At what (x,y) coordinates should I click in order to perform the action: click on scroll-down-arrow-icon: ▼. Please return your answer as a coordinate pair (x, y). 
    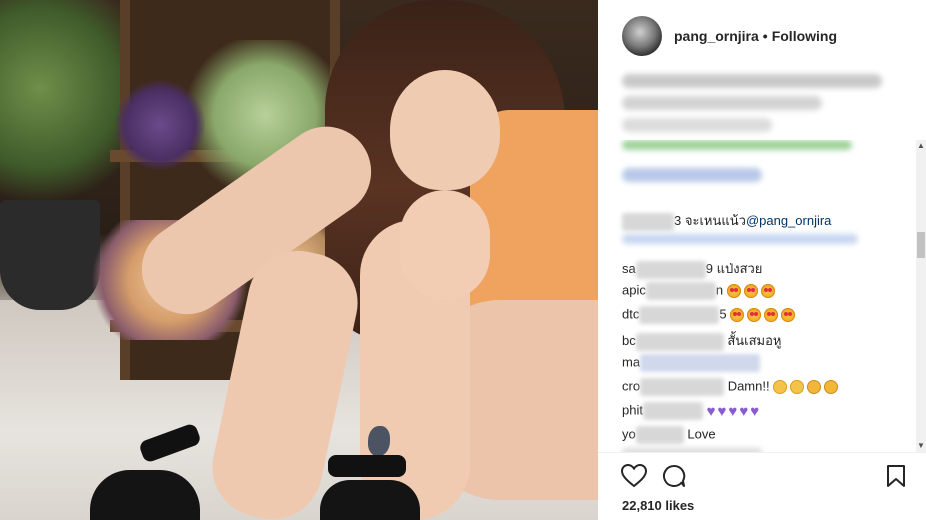
    Looking at the image, I should click on (921, 446).